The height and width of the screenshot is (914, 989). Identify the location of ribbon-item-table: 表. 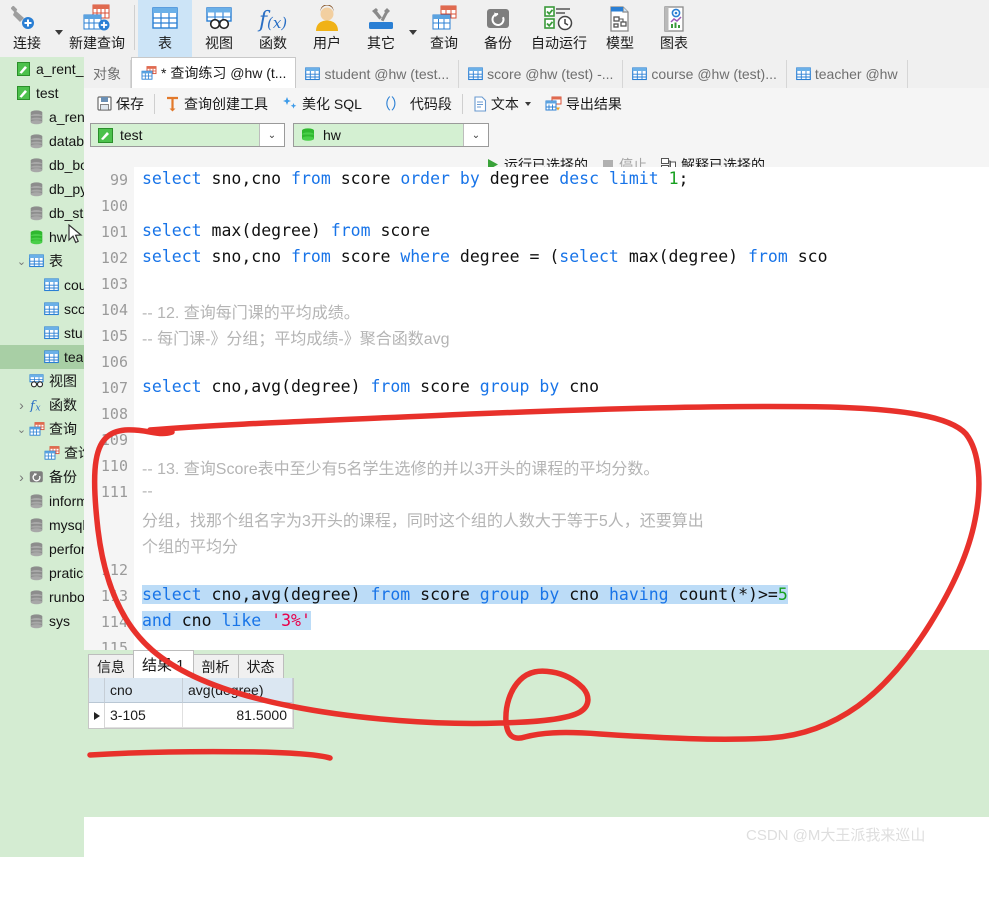
(165, 28).